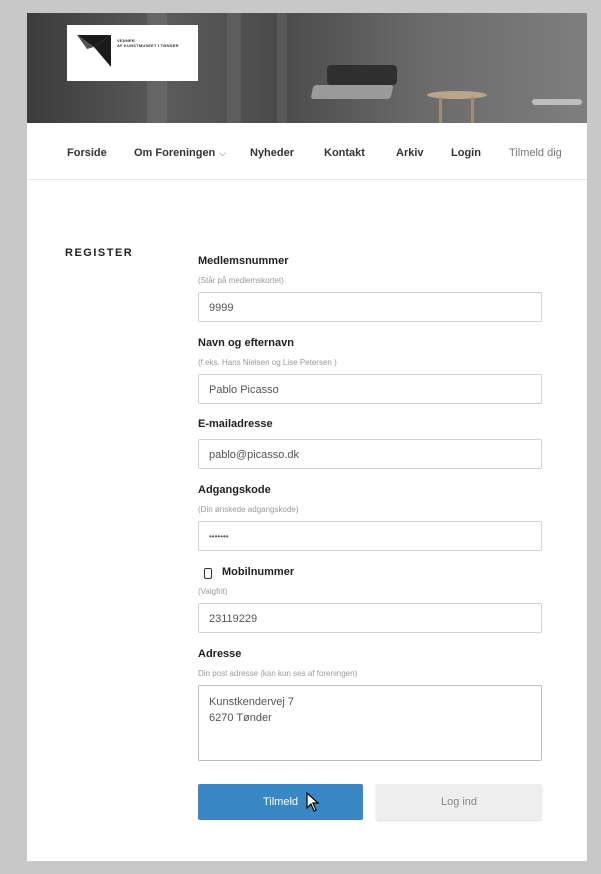  Describe the element at coordinates (459, 802) in the screenshot. I see `login-button: Log ind` at that location.